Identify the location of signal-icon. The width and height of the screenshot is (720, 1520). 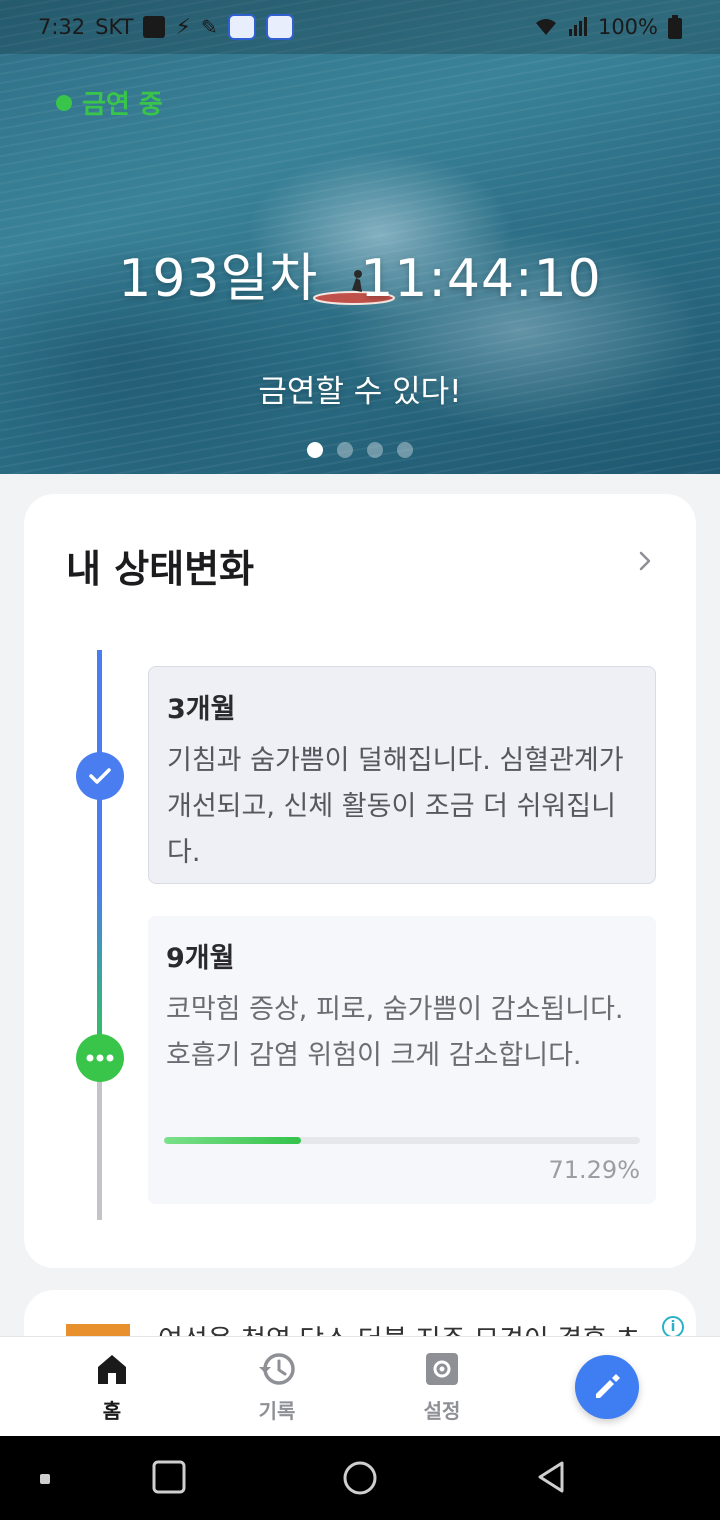
(577, 26).